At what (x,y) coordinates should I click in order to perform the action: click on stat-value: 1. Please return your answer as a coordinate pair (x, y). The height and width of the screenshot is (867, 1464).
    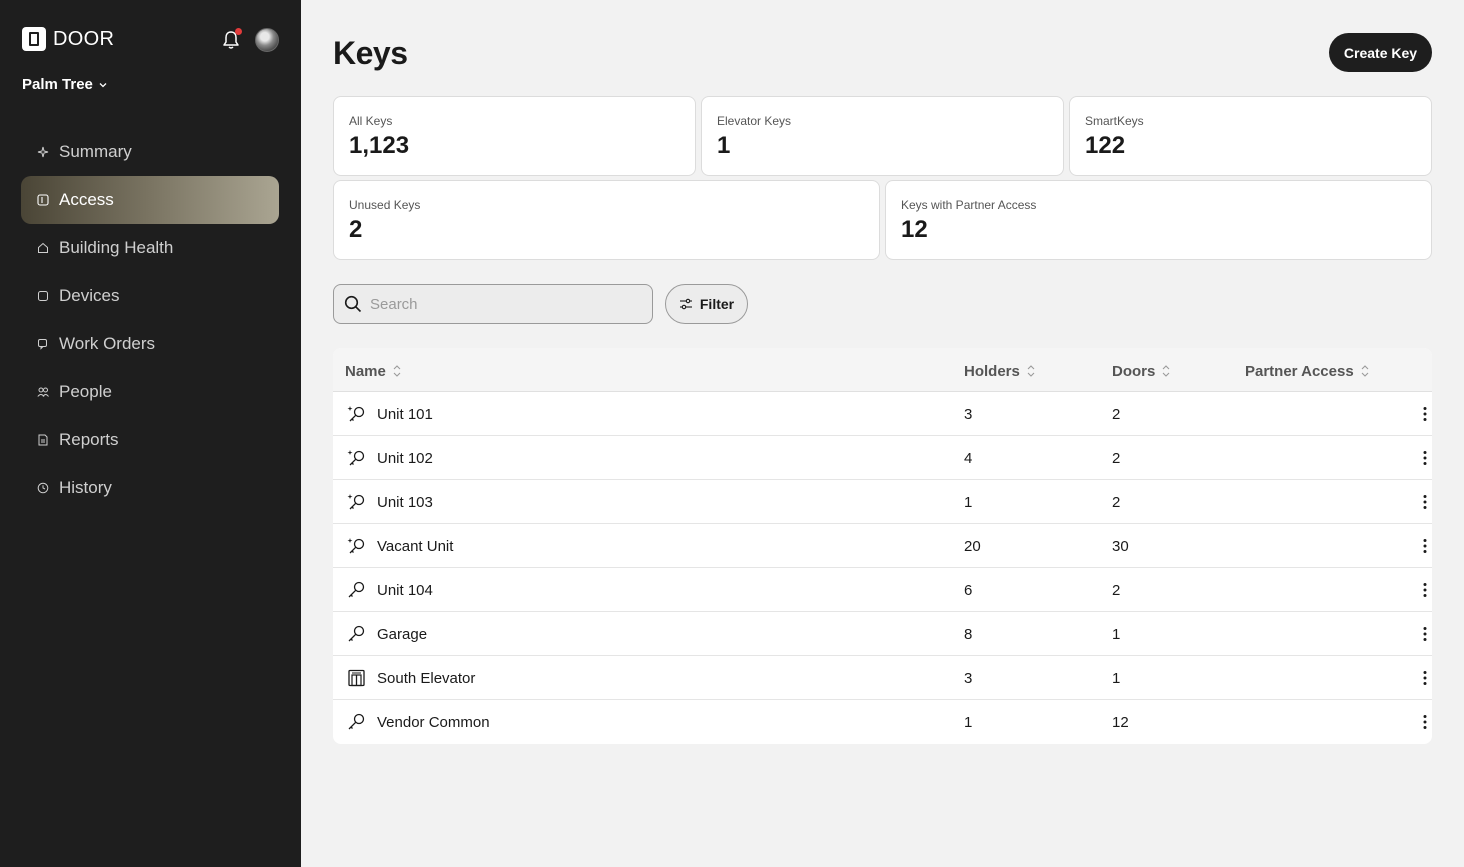
    Looking at the image, I should click on (724, 145).